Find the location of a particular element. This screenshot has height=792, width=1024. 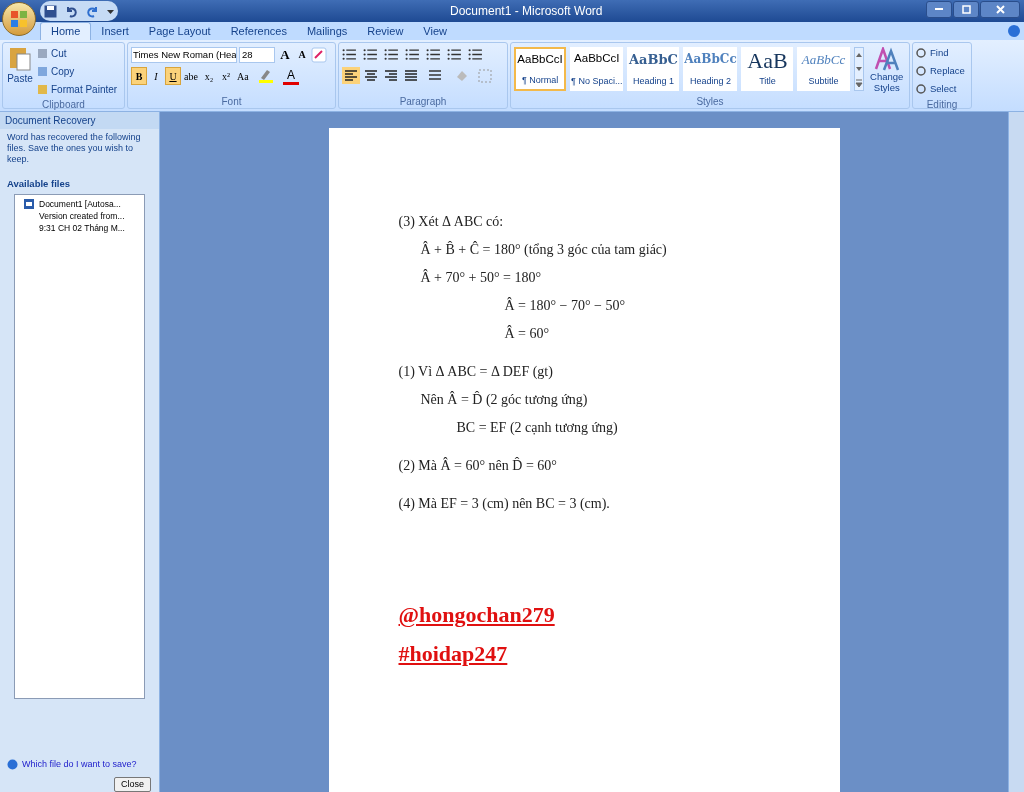

format-button: abe is located at coordinates (191, 76).